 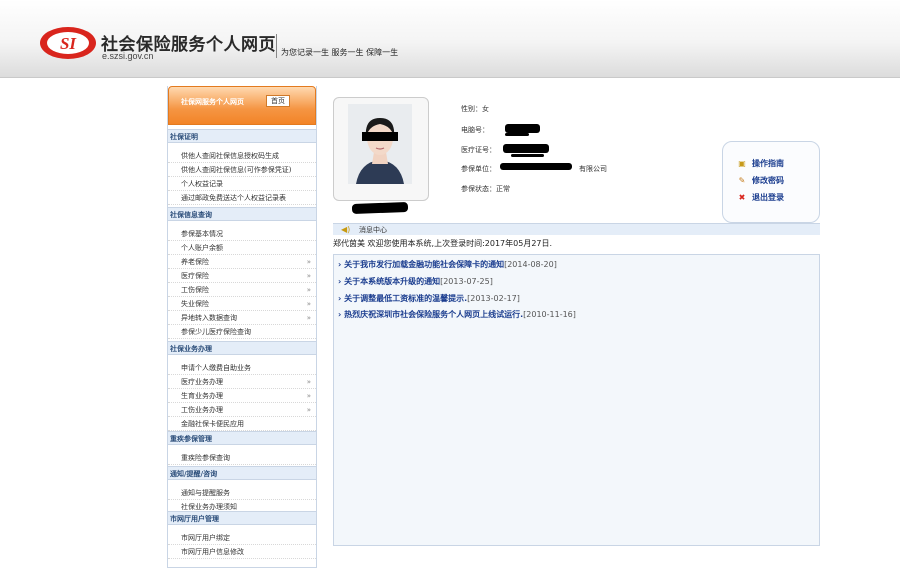 What do you see at coordinates (415, 281) in the screenshot?
I see `notice-item: › 关于本系统版本升级的通知[2013-07-25]` at bounding box center [415, 281].